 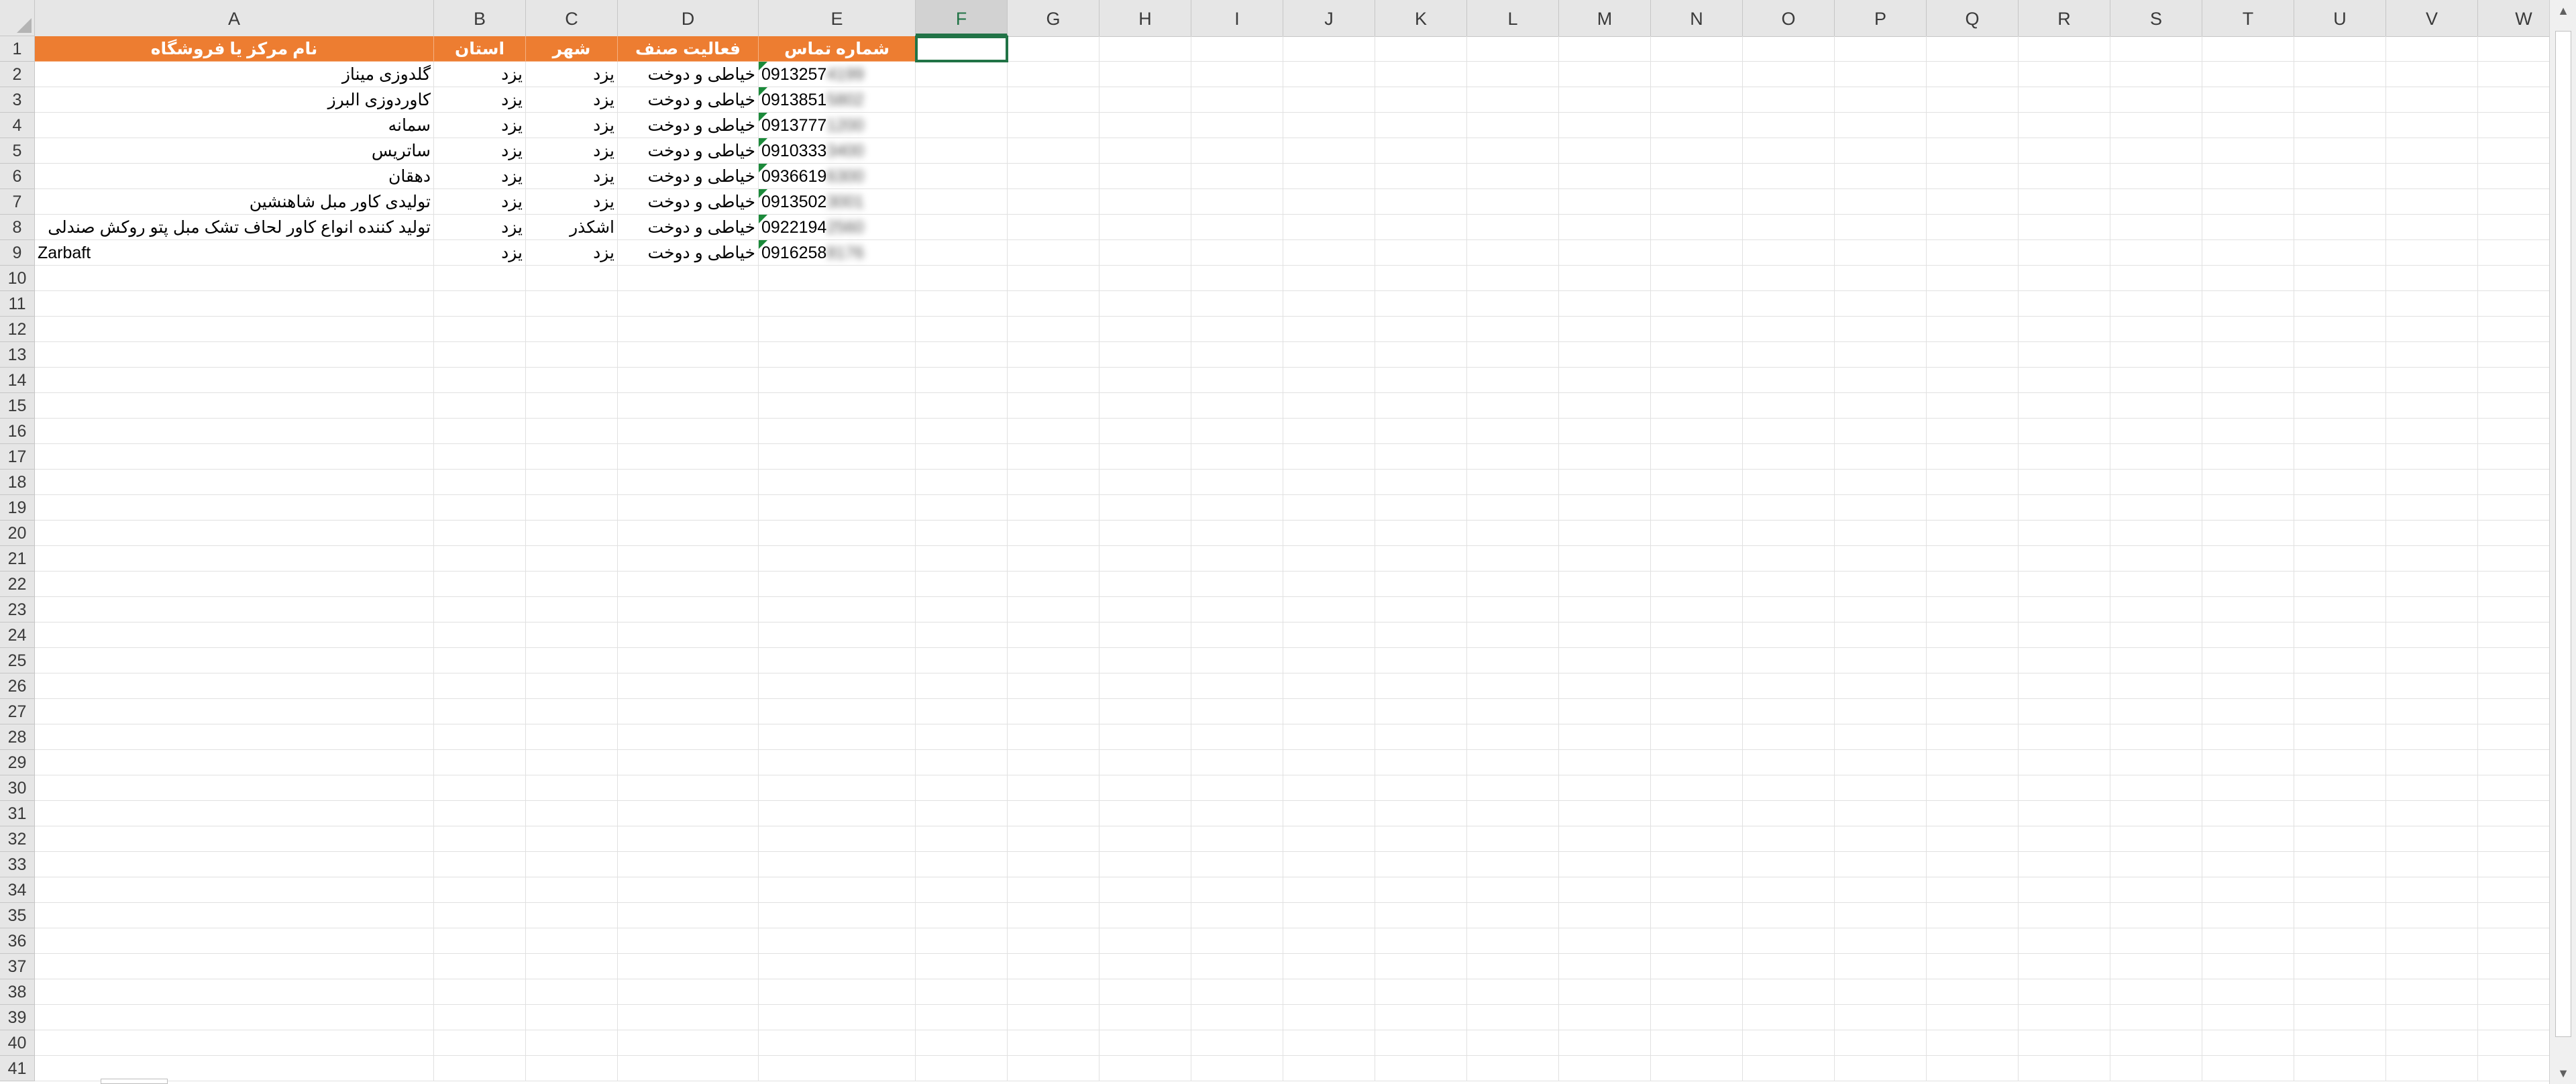 I want to click on cell-u1, so click(x=2340, y=49).